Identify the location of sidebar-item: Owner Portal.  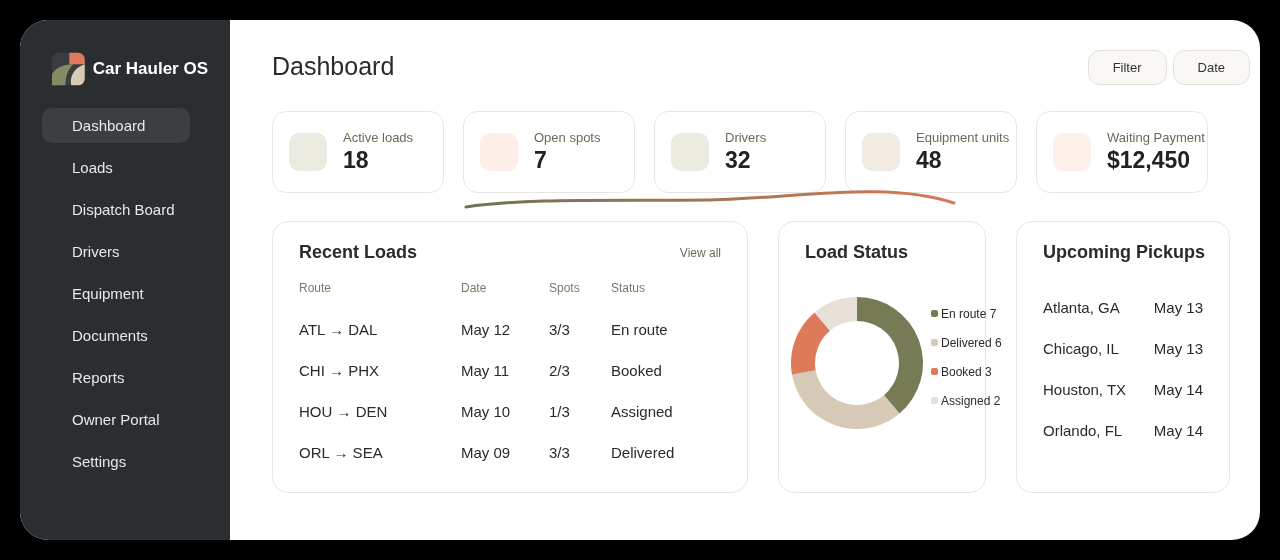
(116, 419).